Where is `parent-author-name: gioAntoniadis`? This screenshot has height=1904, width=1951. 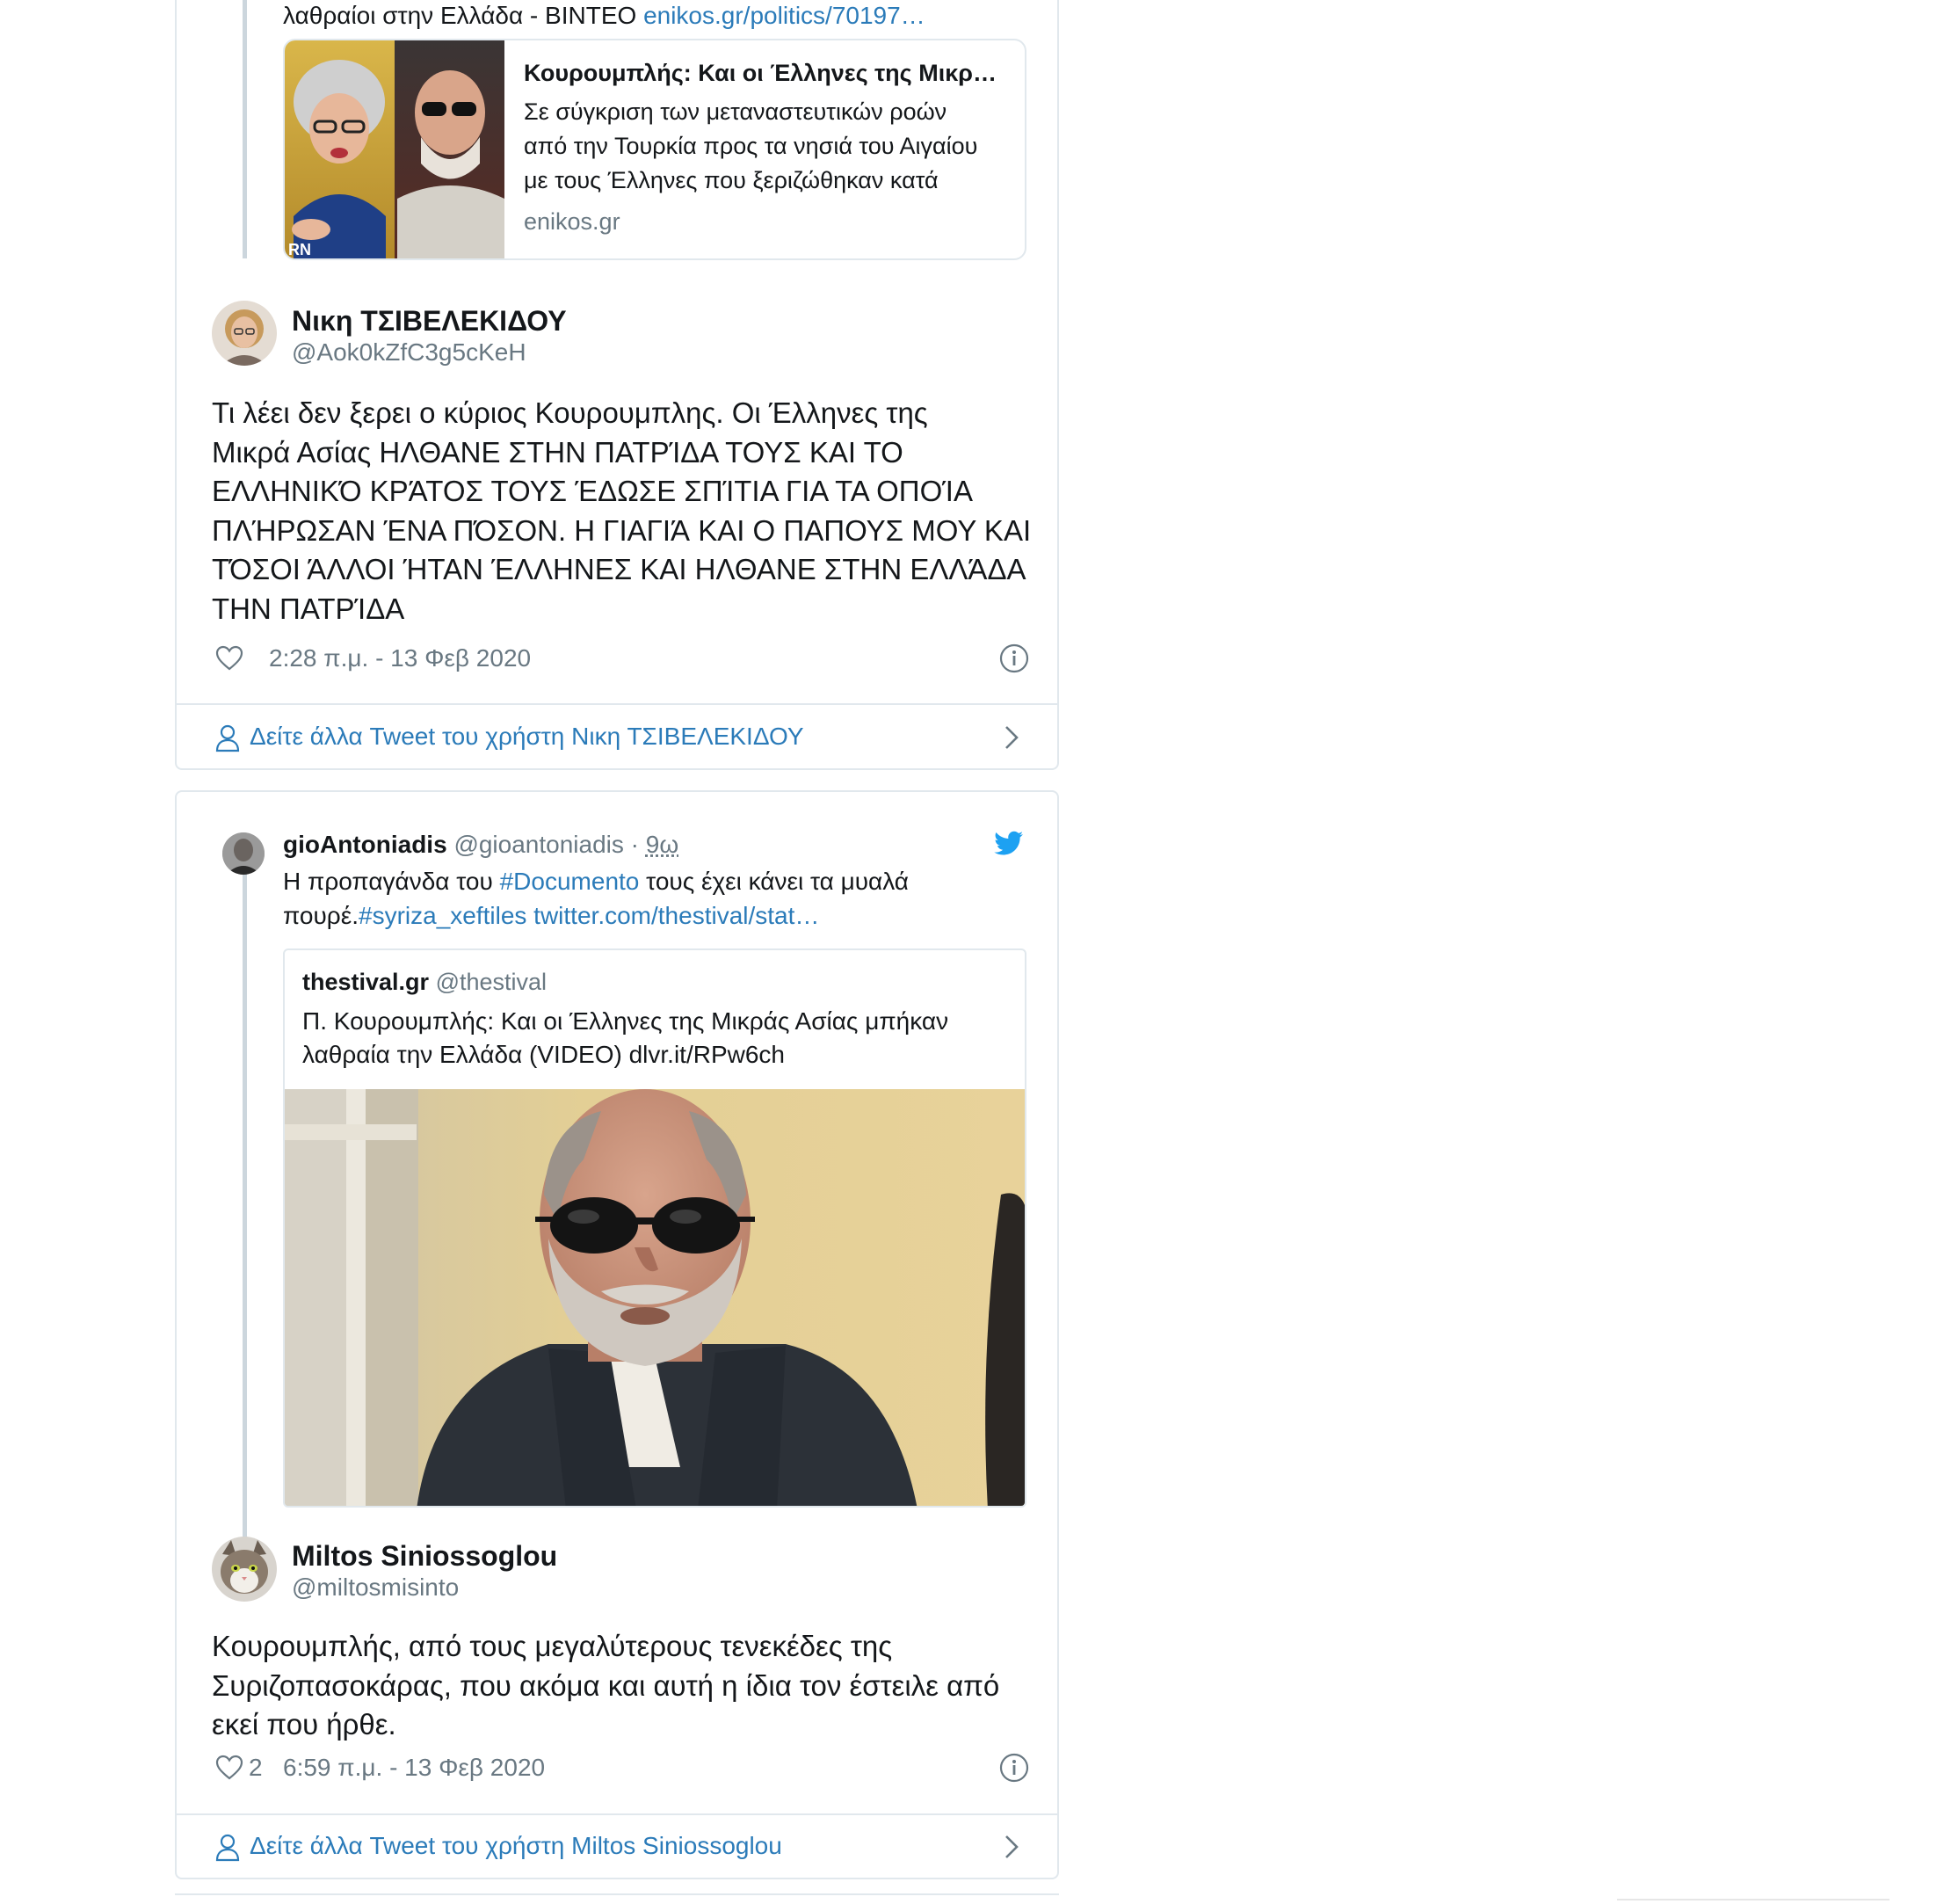 parent-author-name: gioAntoniadis is located at coordinates (365, 844).